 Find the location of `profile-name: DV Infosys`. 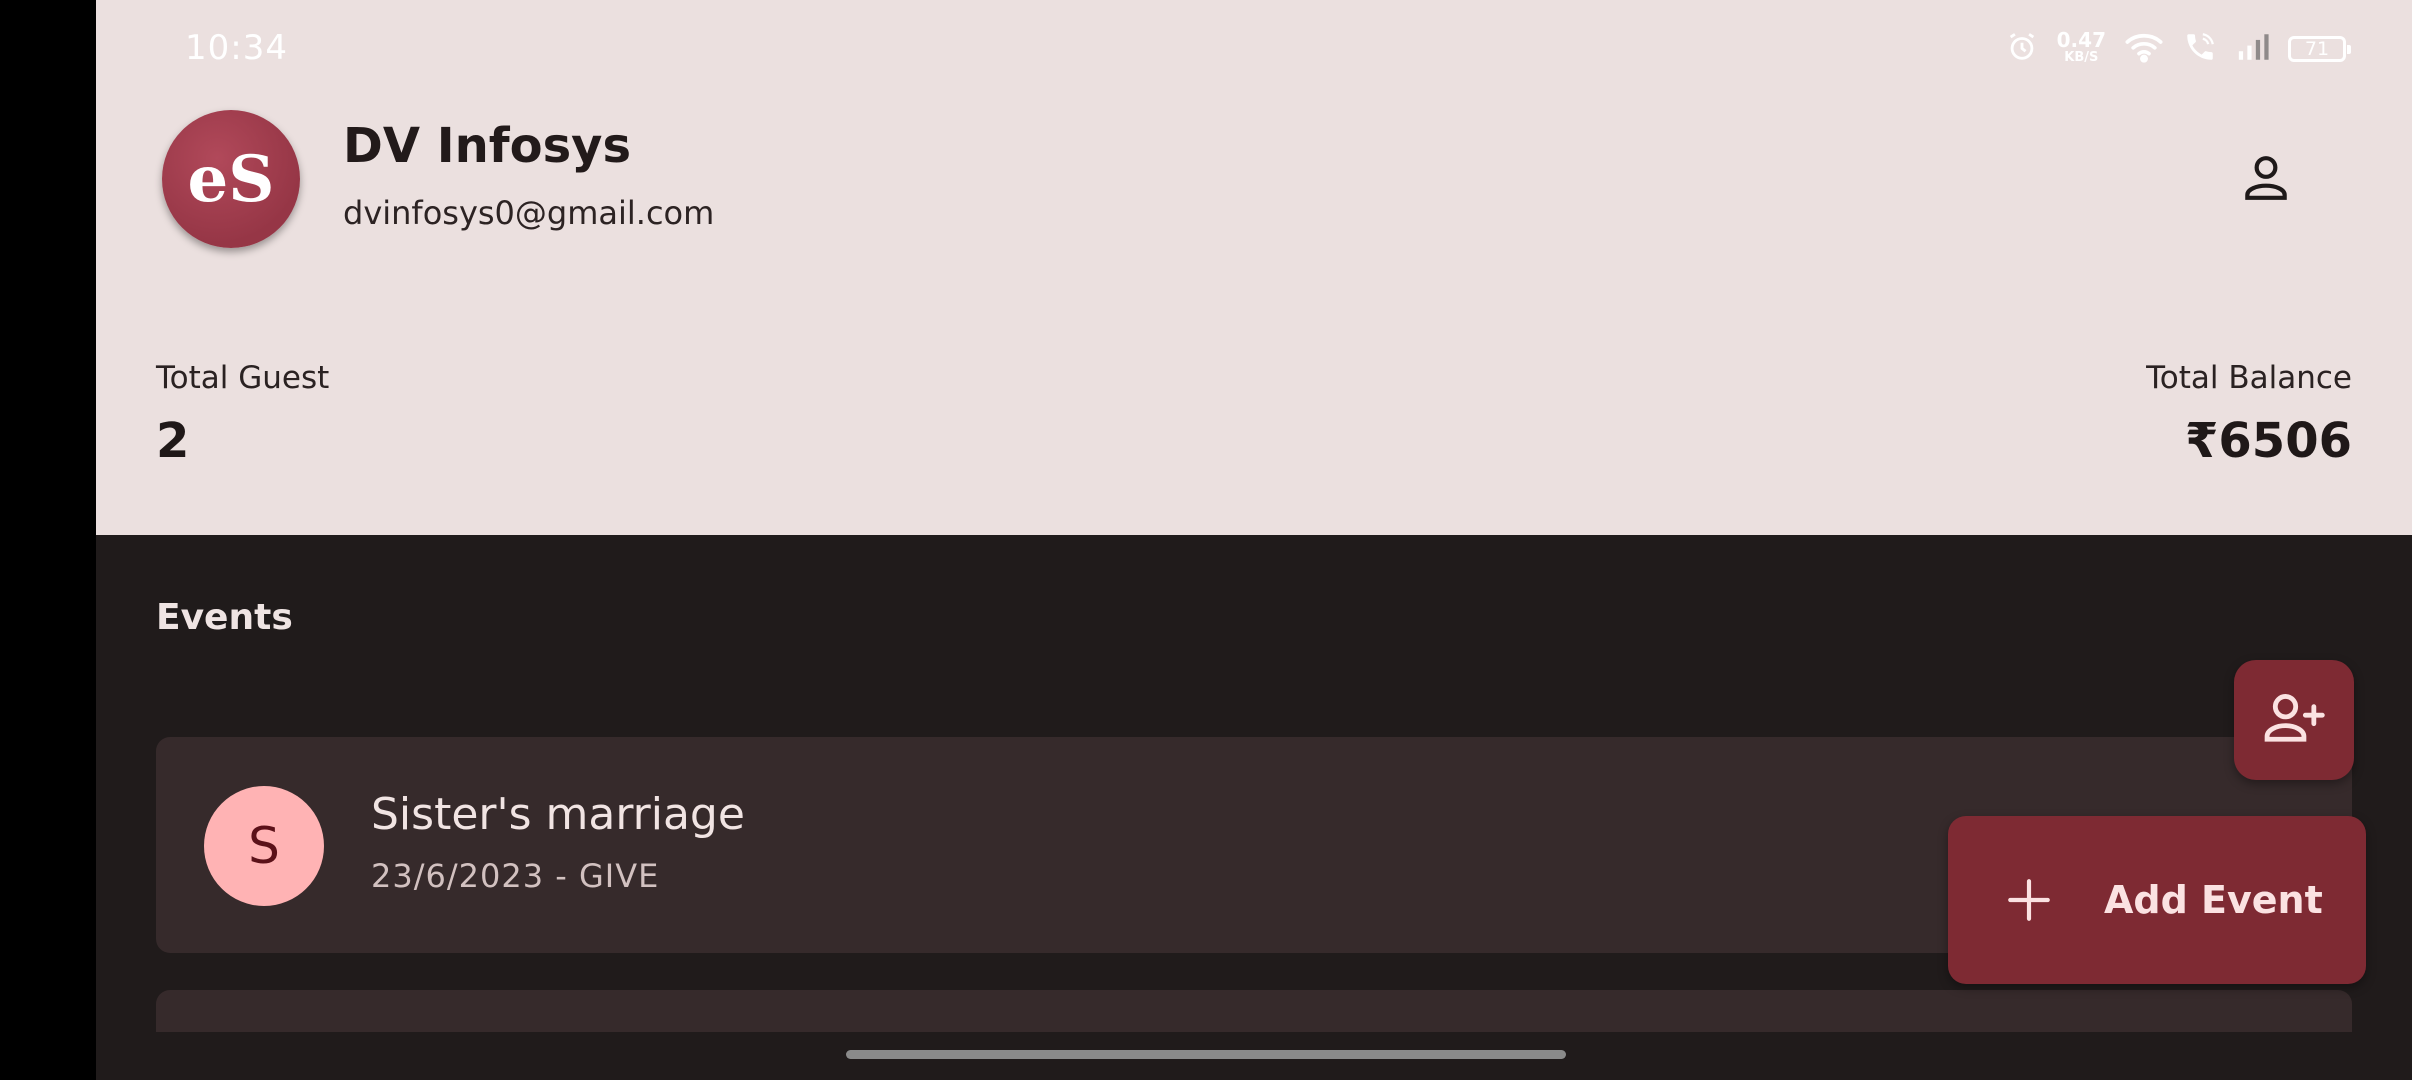

profile-name: DV Infosys is located at coordinates (487, 146).